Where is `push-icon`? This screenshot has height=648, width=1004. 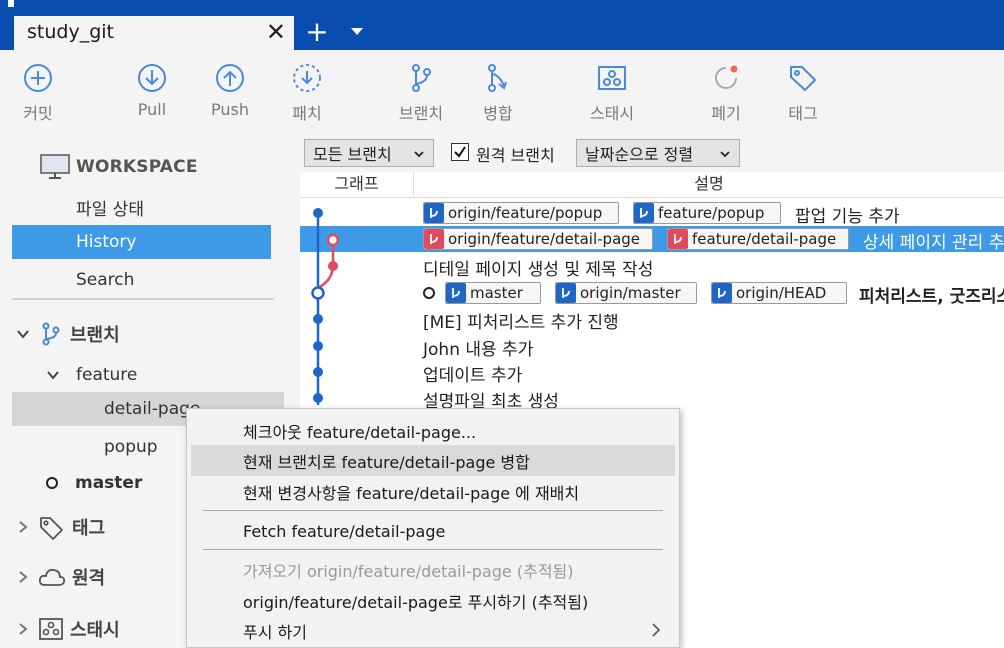
push-icon is located at coordinates (230, 78).